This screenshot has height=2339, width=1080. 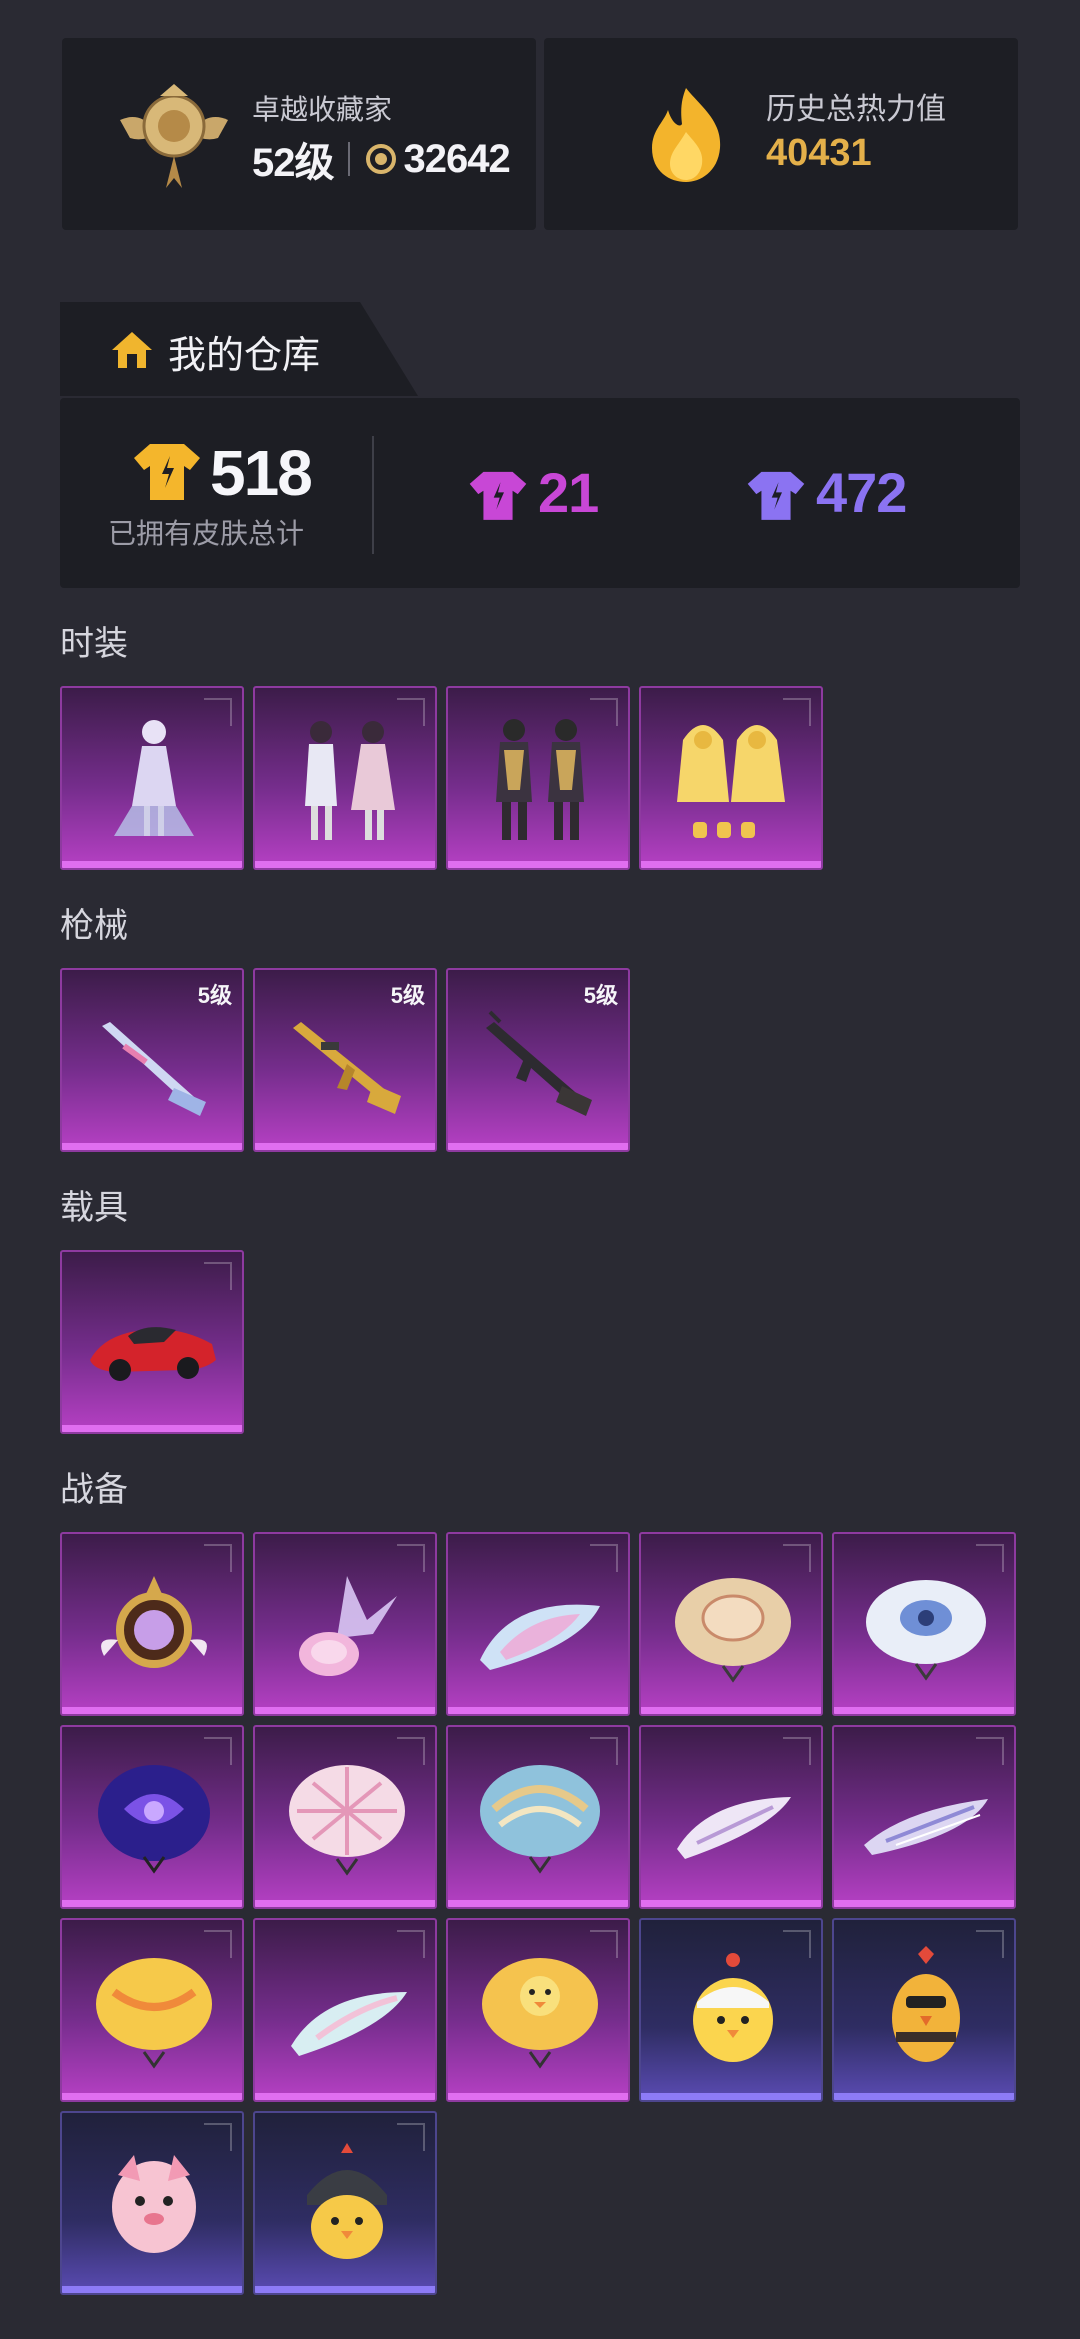 I want to click on purple-shirt-icon, so click(x=498, y=495).